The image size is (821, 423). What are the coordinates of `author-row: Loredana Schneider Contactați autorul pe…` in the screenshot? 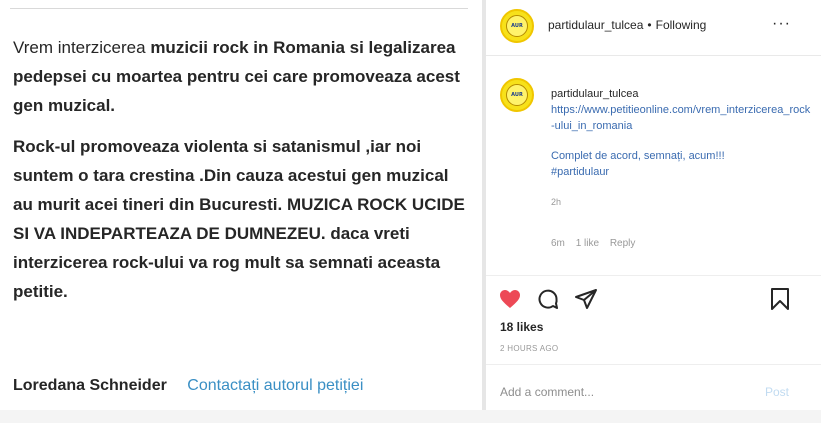 It's located at (188, 386).